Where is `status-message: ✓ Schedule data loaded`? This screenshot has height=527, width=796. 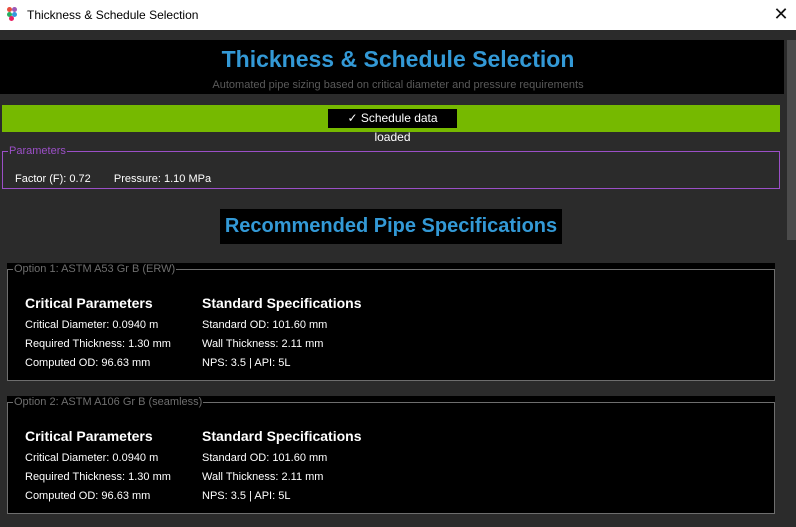 status-message: ✓ Schedule data loaded is located at coordinates (392, 126).